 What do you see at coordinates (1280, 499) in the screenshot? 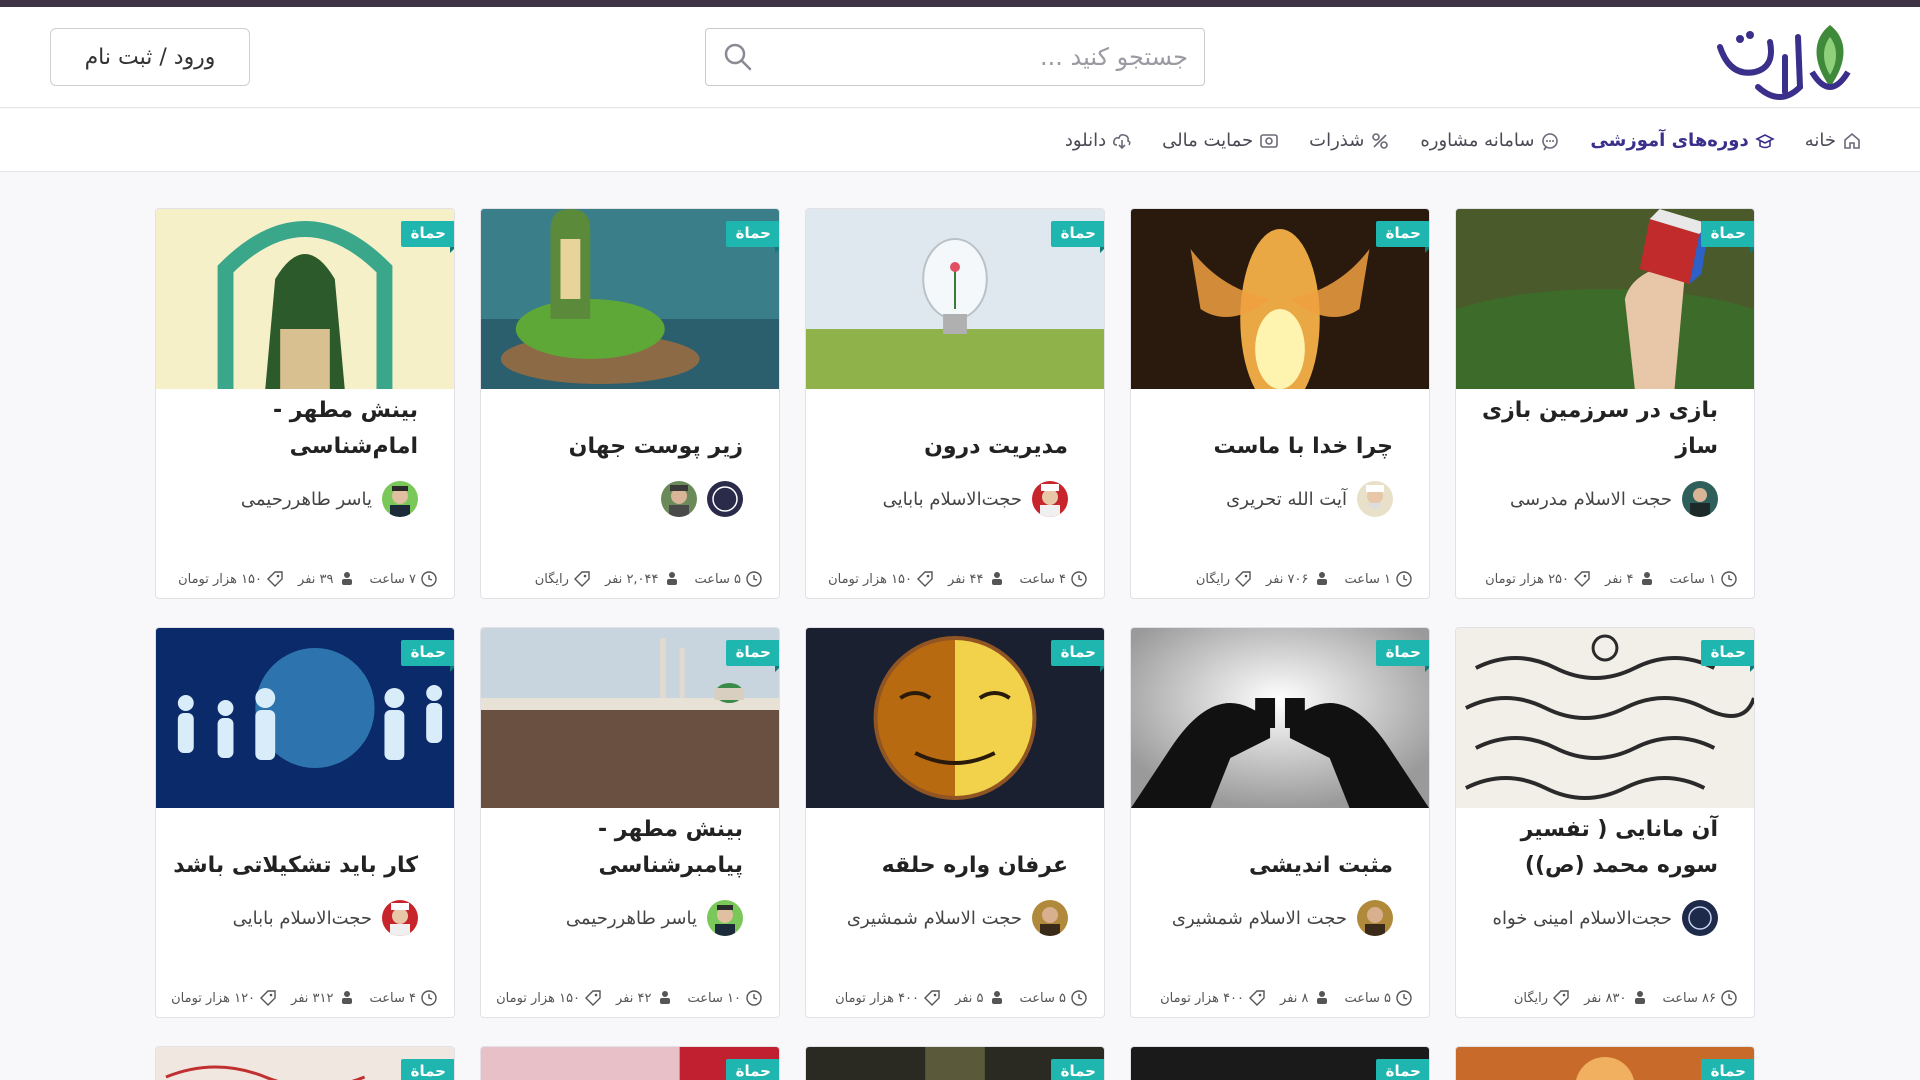
I see `course-author: آیت الله تحریری` at bounding box center [1280, 499].